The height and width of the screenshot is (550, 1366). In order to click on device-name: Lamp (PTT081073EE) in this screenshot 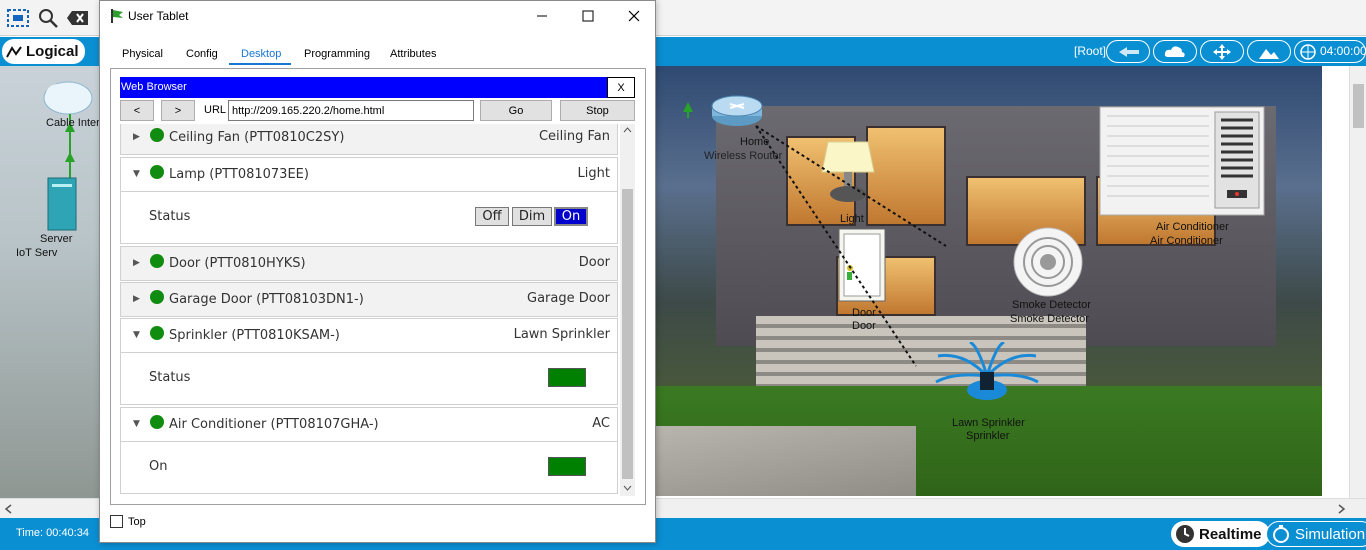, I will do `click(239, 174)`.